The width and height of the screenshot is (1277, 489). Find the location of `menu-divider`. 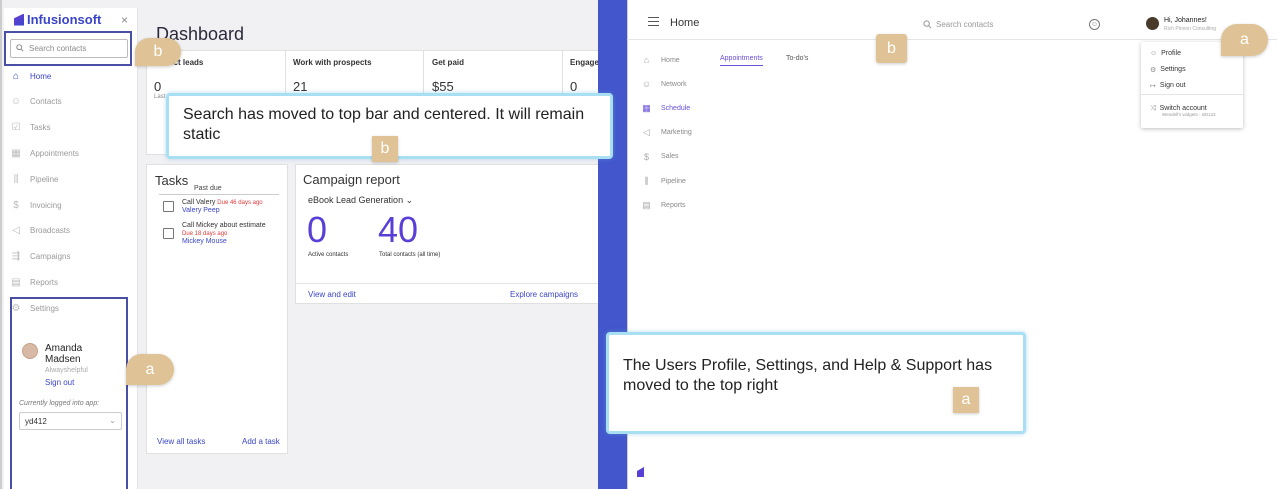

menu-divider is located at coordinates (1192, 94).